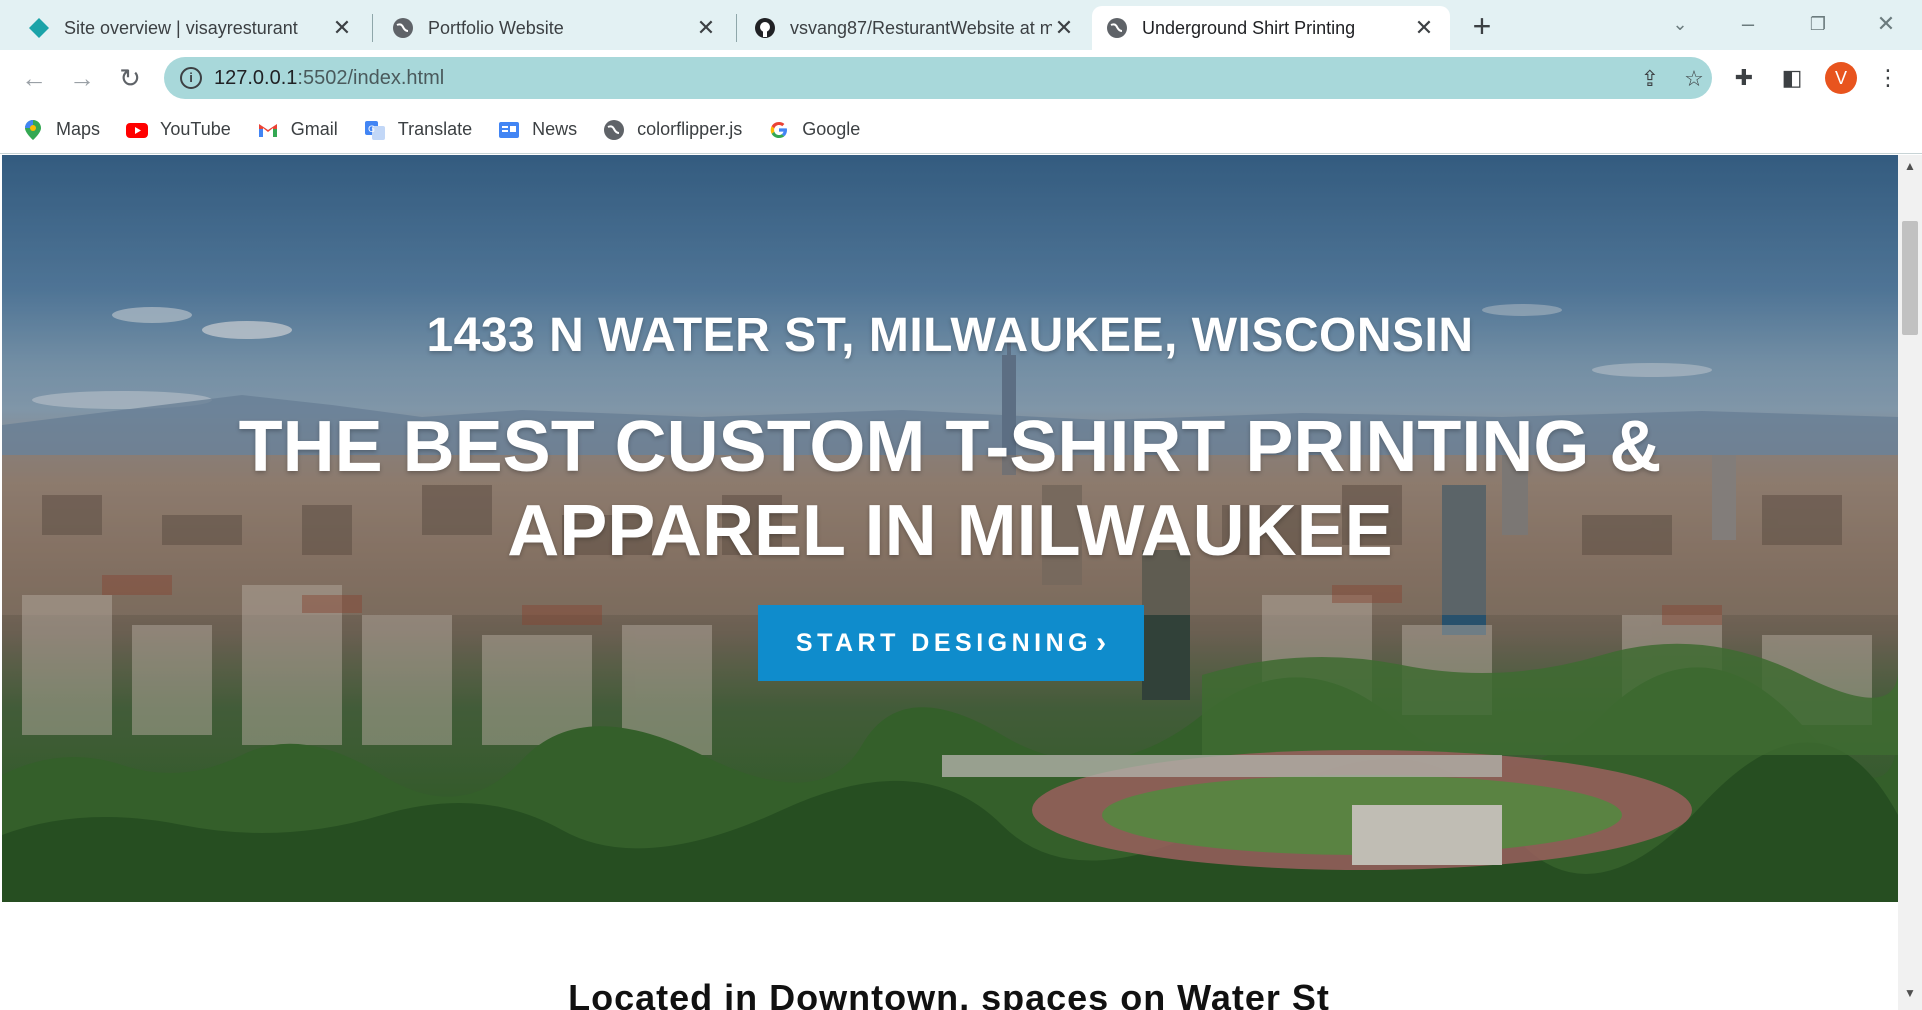  Describe the element at coordinates (1101, 642) in the screenshot. I see `chevron-right-icon: ›` at that location.